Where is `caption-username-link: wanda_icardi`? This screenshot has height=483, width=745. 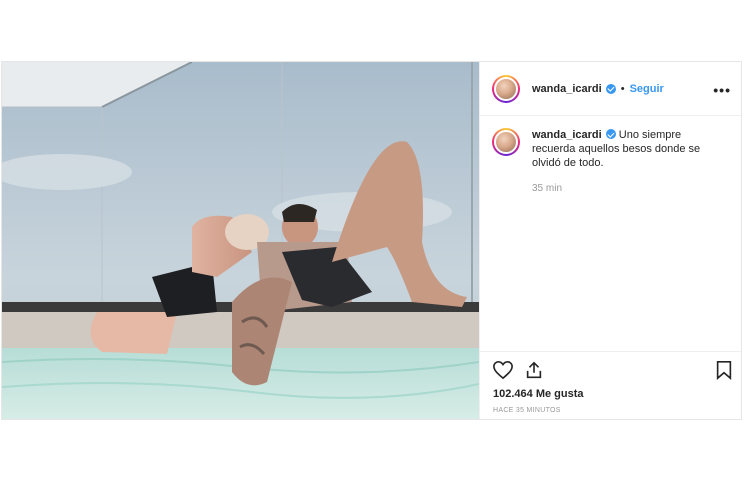 caption-username-link: wanda_icardi is located at coordinates (567, 135).